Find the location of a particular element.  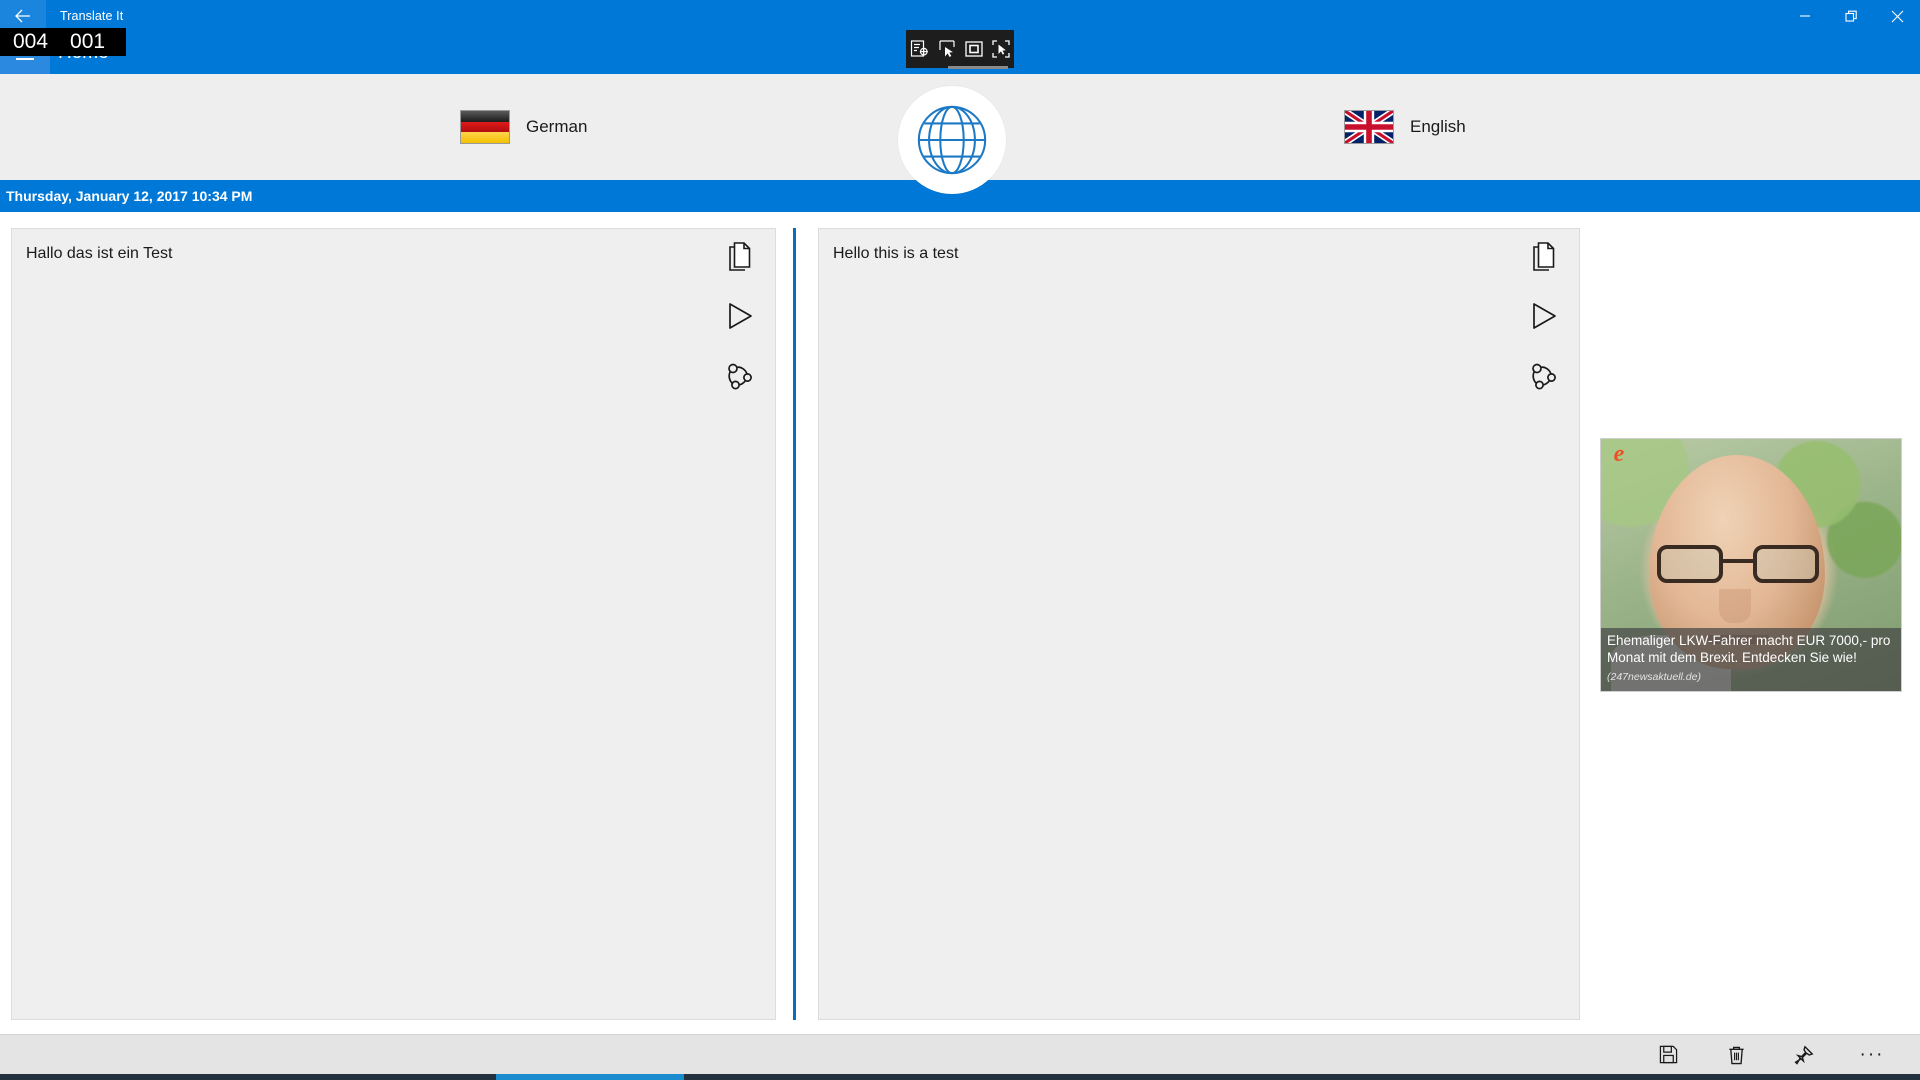

capture-region-button is located at coordinates (1001, 49).